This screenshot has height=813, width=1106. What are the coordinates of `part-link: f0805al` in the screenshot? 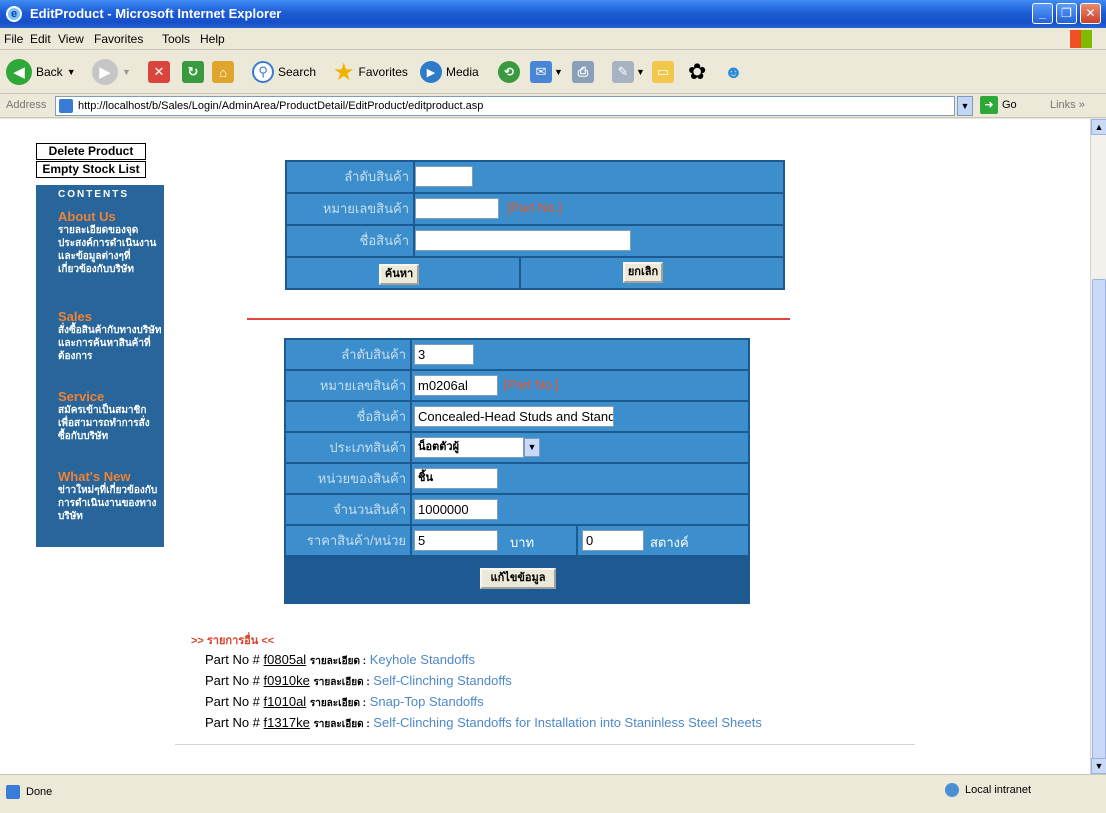 It's located at (285, 659).